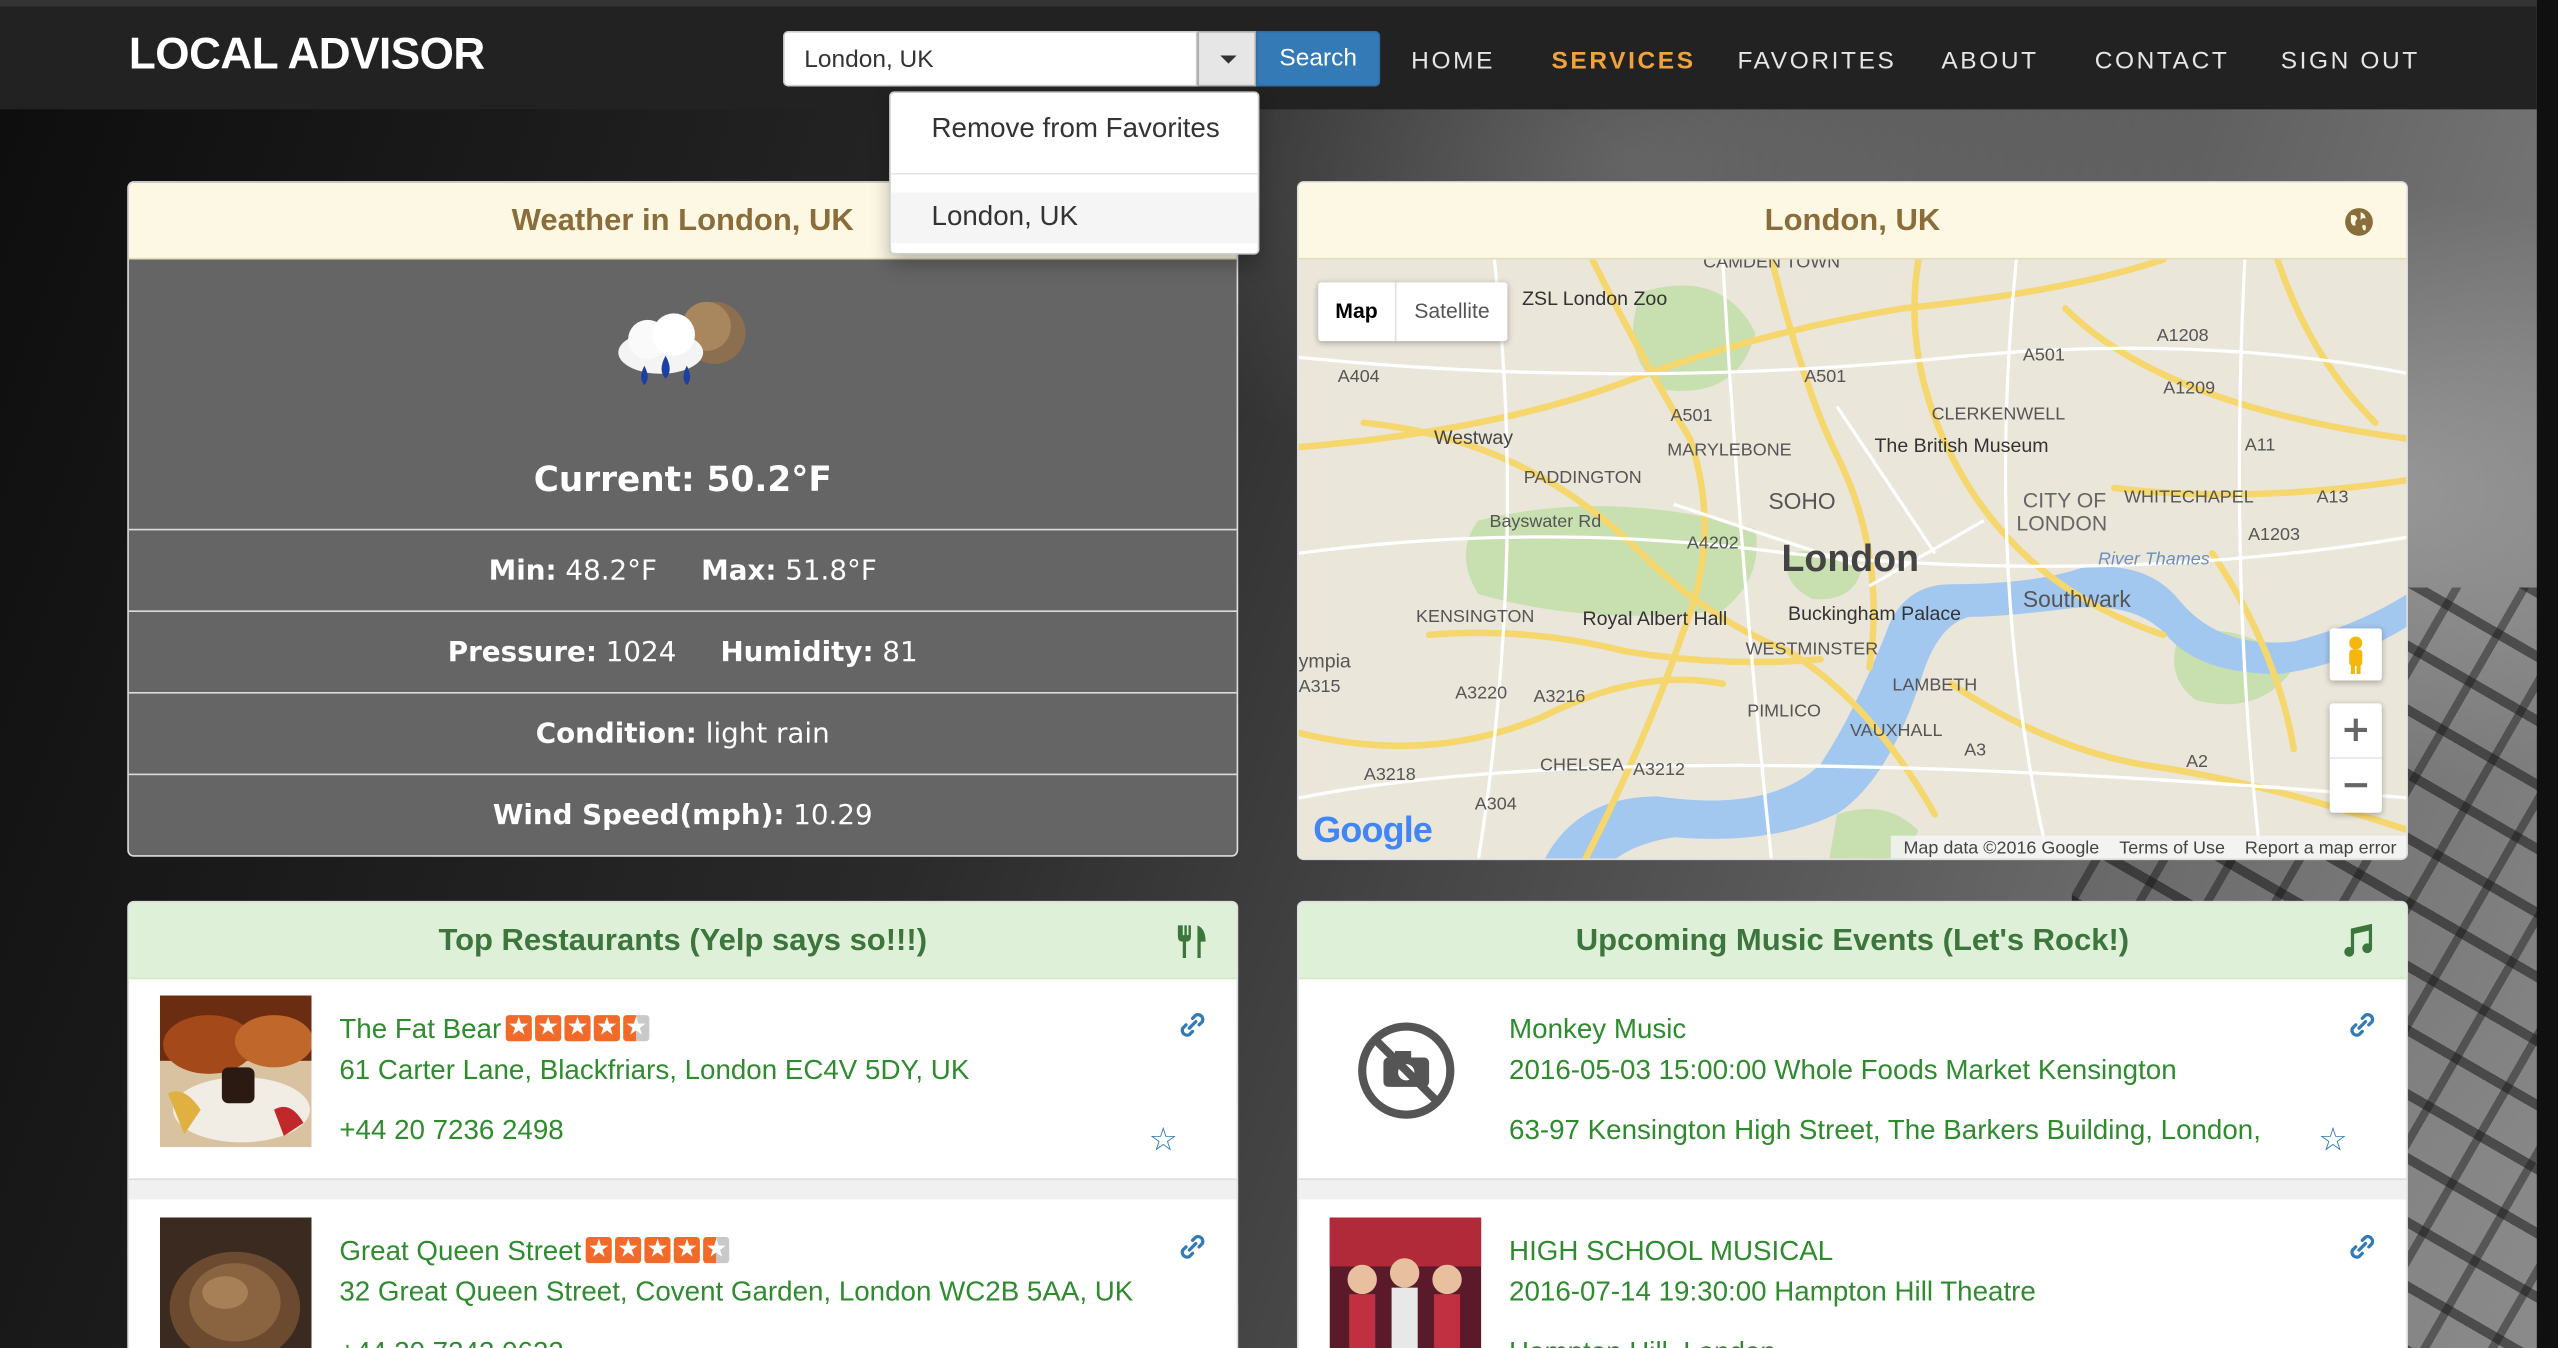 This screenshot has width=2558, height=1348. What do you see at coordinates (1671, 1251) in the screenshot?
I see `event-name: HIGH SCHOOL MUSICAL` at bounding box center [1671, 1251].